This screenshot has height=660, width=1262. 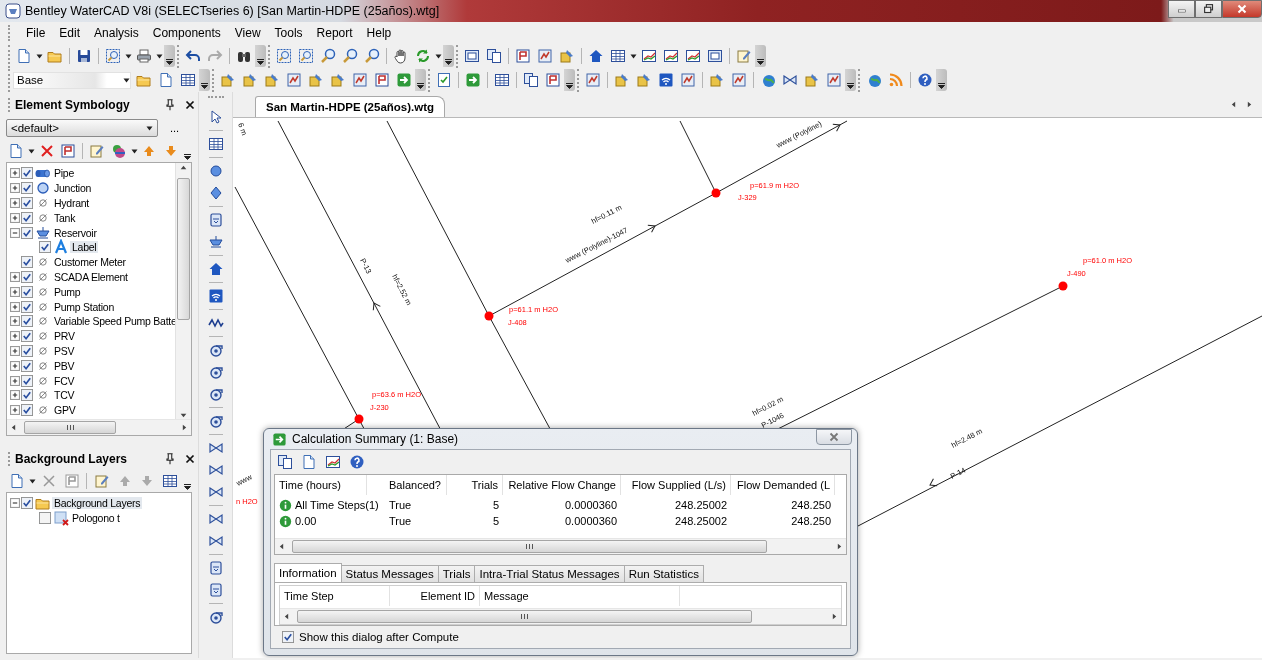 I want to click on globe-icon, so click(x=874, y=80).